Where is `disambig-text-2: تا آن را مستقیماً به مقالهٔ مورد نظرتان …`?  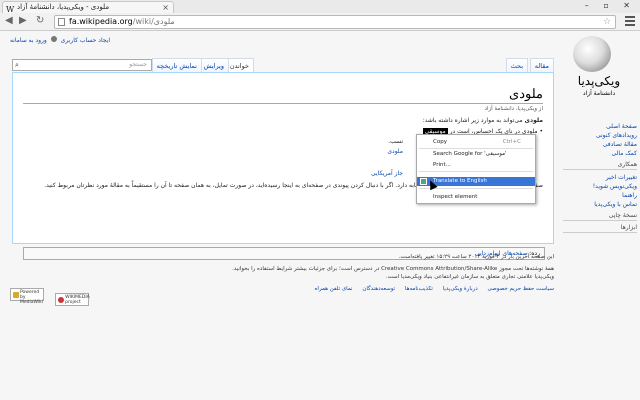
disambig-text-2: تا آن را مستقیماً به مقالهٔ مورد نظرتان … is located at coordinates (108, 185).